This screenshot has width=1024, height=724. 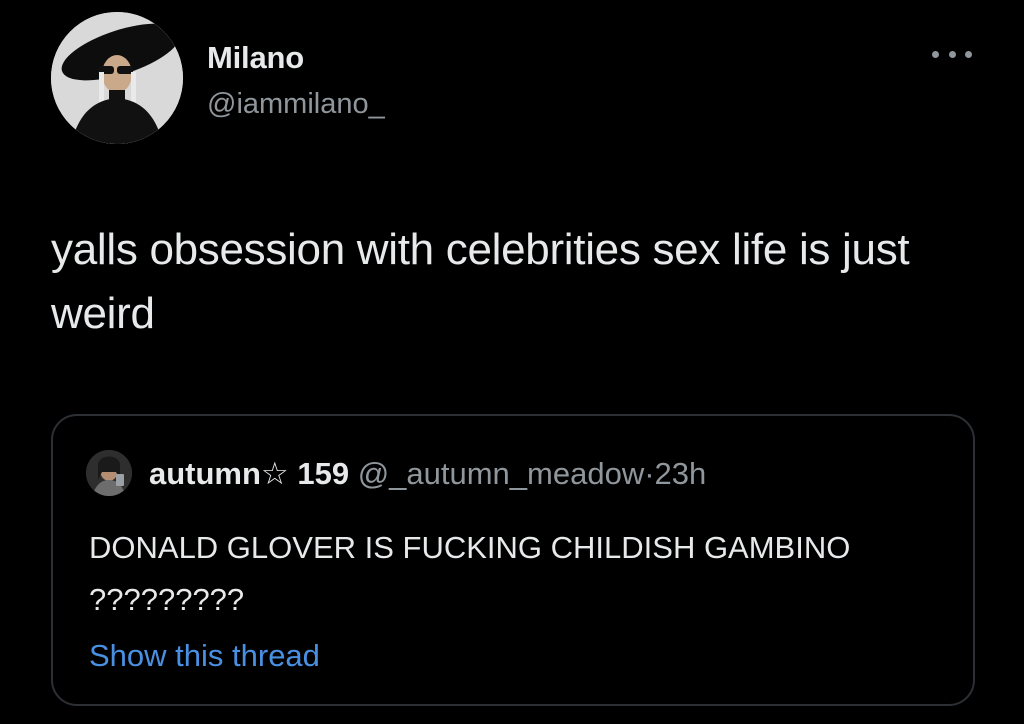 I want to click on quoted-author-avatar, so click(x=109, y=473).